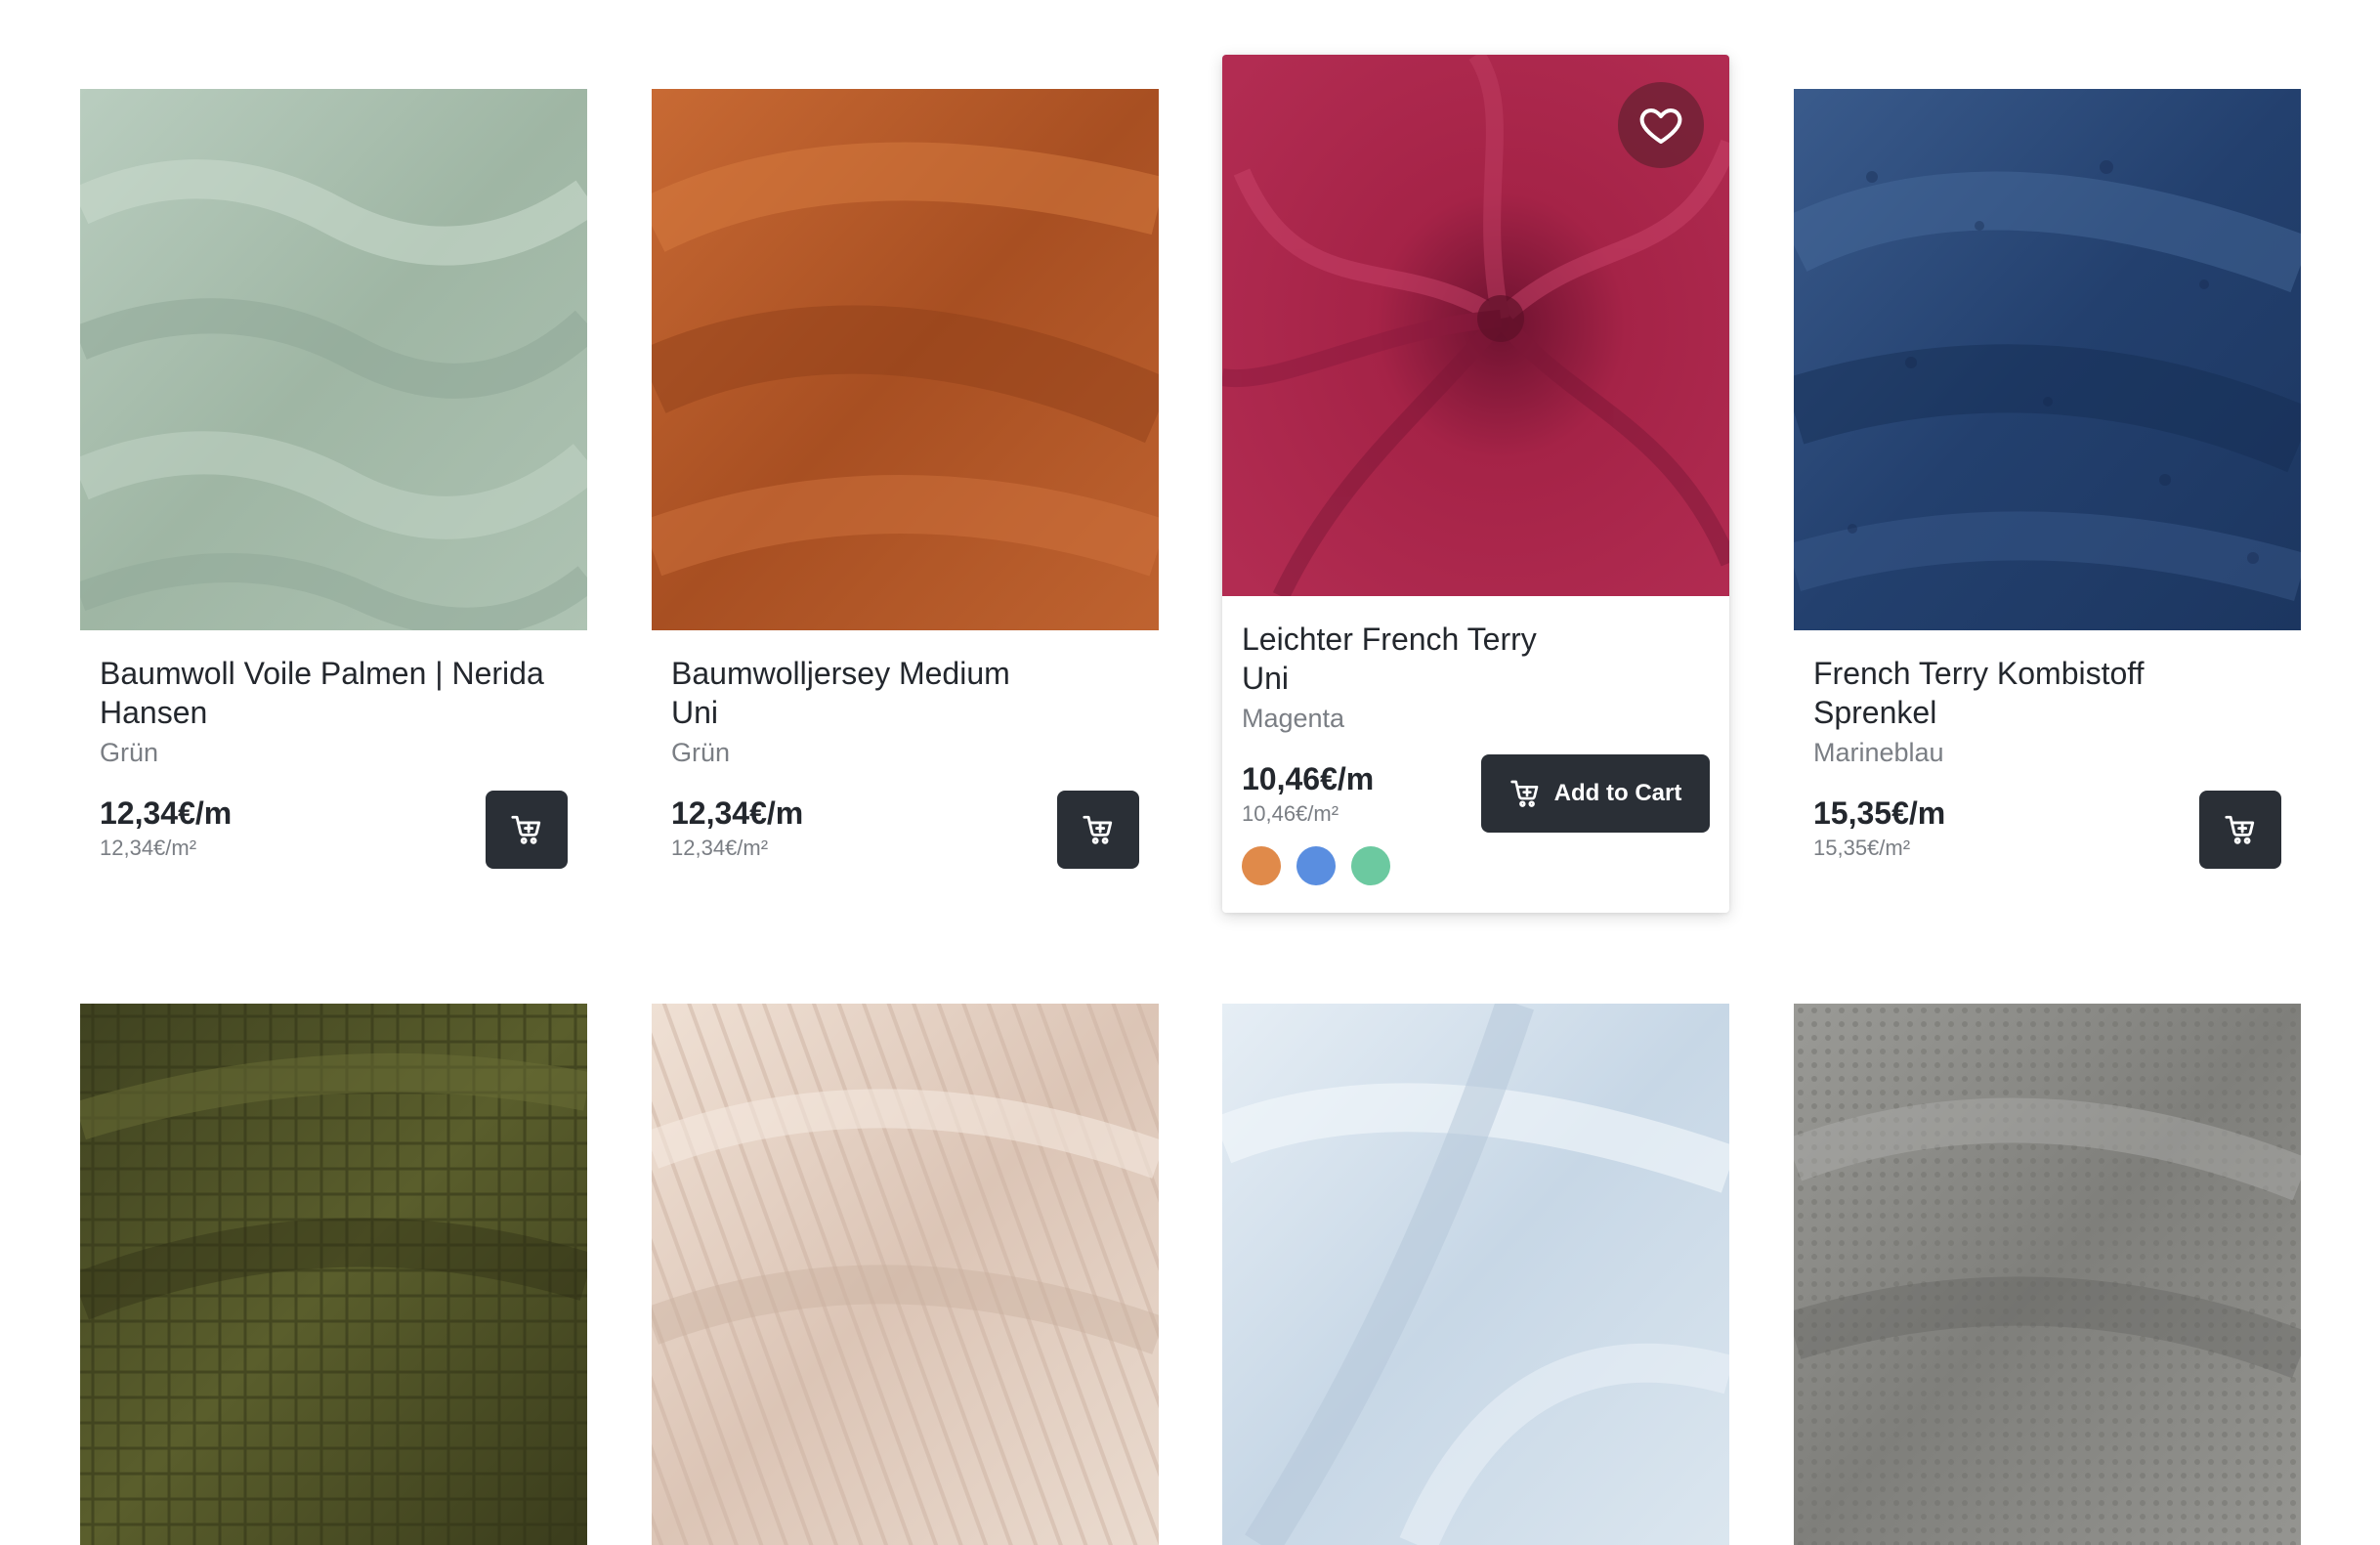 The width and height of the screenshot is (2380, 1545). I want to click on add-to-cart-button: Add to Cart, so click(1595, 793).